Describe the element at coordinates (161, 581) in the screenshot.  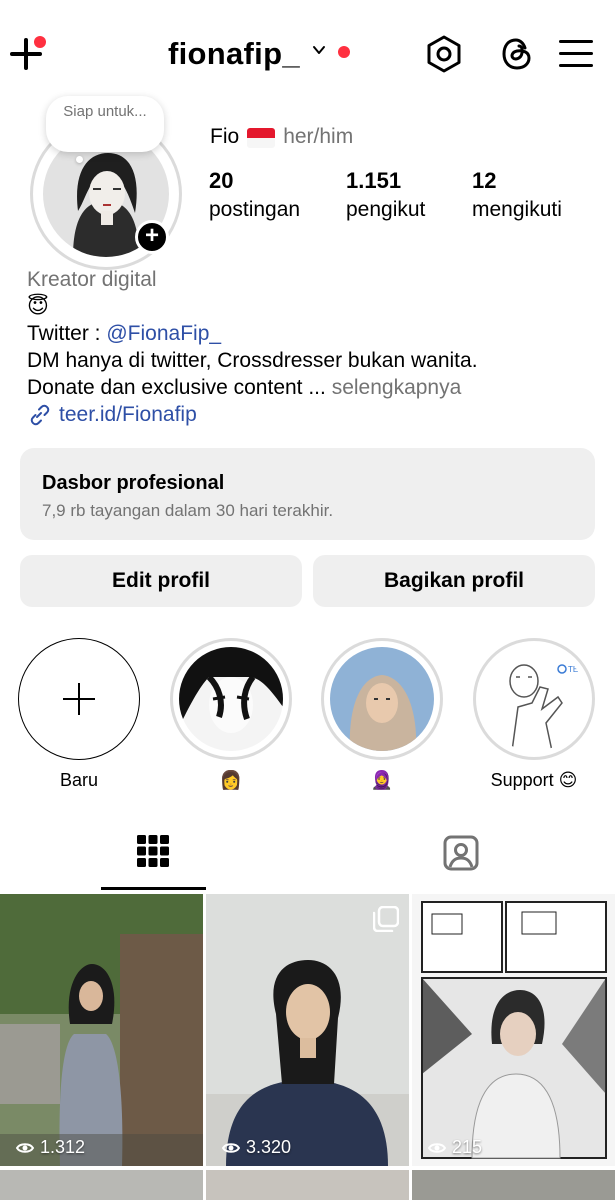
I see `edit-profile-button: Edit profil` at that location.